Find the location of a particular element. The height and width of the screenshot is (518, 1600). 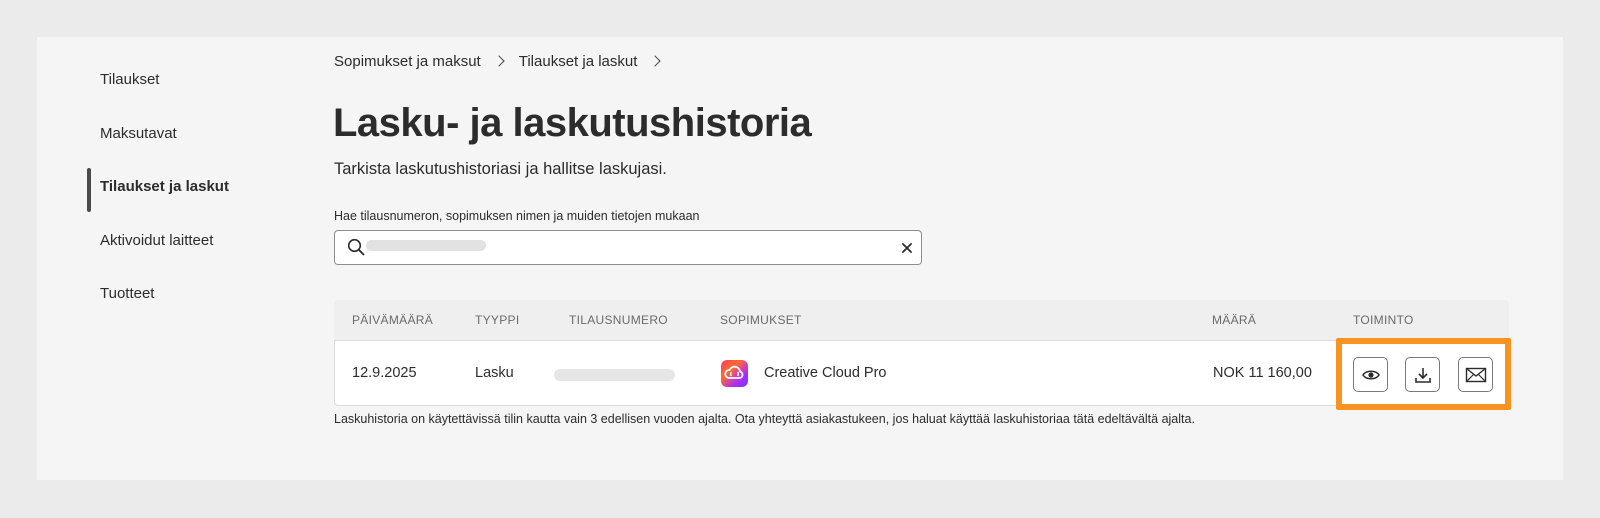

row-date: 12.9.2025 is located at coordinates (384, 373).